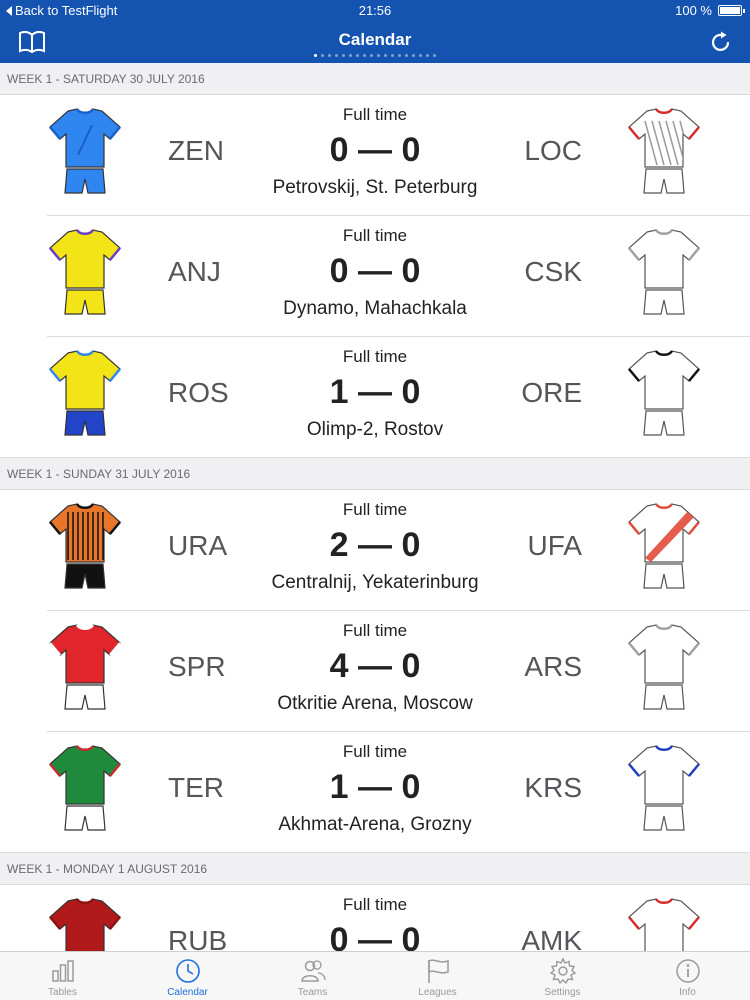  I want to click on refresh-button, so click(721, 42).